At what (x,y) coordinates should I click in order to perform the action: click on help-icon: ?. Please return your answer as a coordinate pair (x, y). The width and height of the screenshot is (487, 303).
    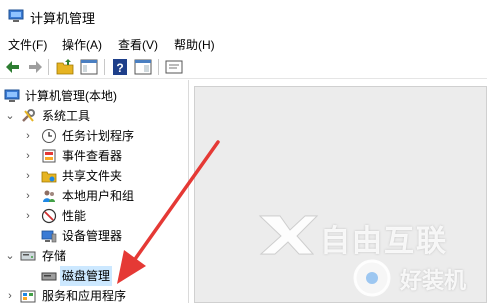
    Looking at the image, I should click on (120, 67).